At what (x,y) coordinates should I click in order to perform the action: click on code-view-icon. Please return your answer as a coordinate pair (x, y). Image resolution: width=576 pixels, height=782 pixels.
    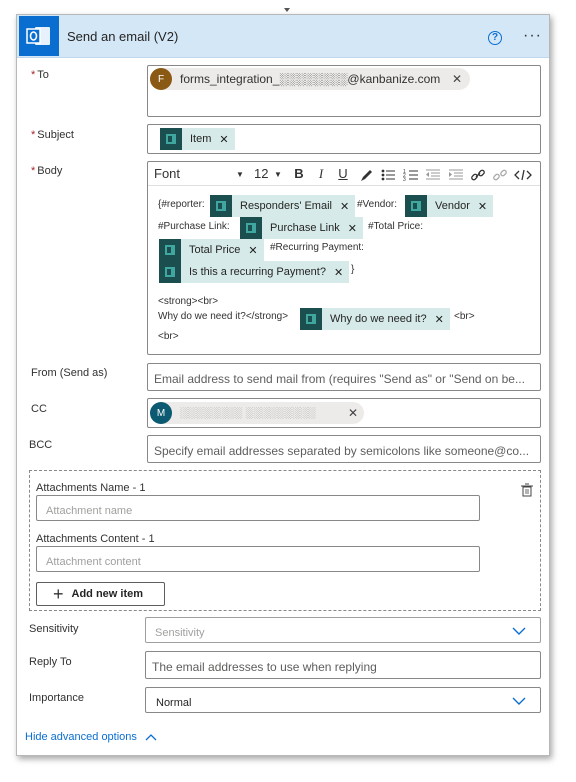
    Looking at the image, I should click on (523, 175).